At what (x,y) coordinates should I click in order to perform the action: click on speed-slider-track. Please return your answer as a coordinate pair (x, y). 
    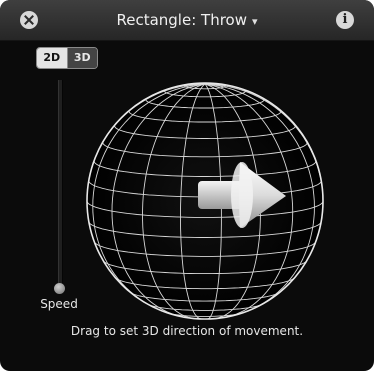
    Looking at the image, I should click on (60, 184).